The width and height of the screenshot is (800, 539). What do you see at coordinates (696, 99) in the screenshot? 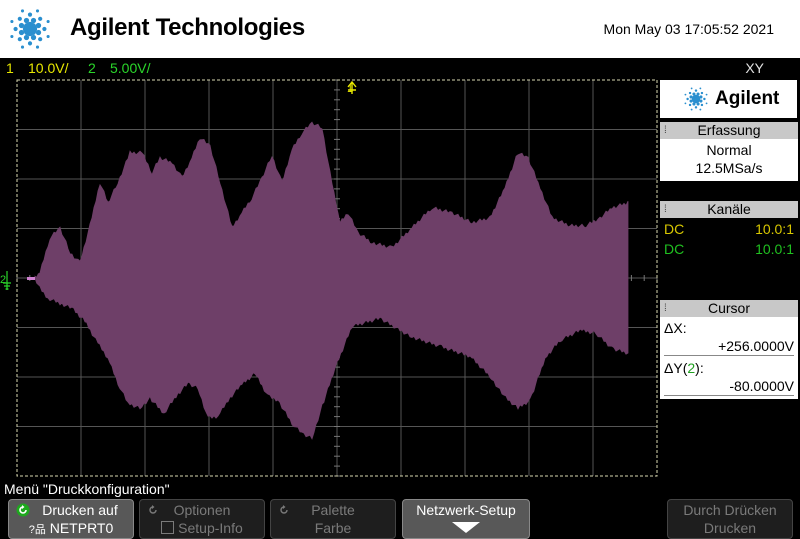
I see `agilent-spark-small-icon` at bounding box center [696, 99].